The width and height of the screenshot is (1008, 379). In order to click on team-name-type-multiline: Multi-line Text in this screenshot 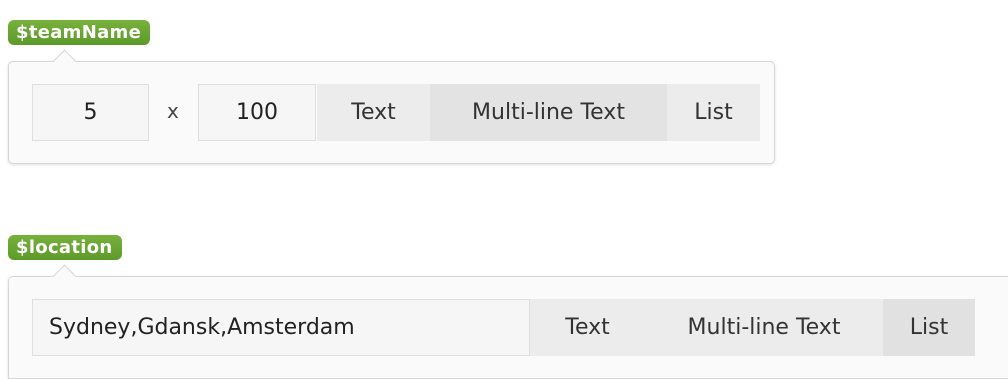, I will do `click(548, 112)`.